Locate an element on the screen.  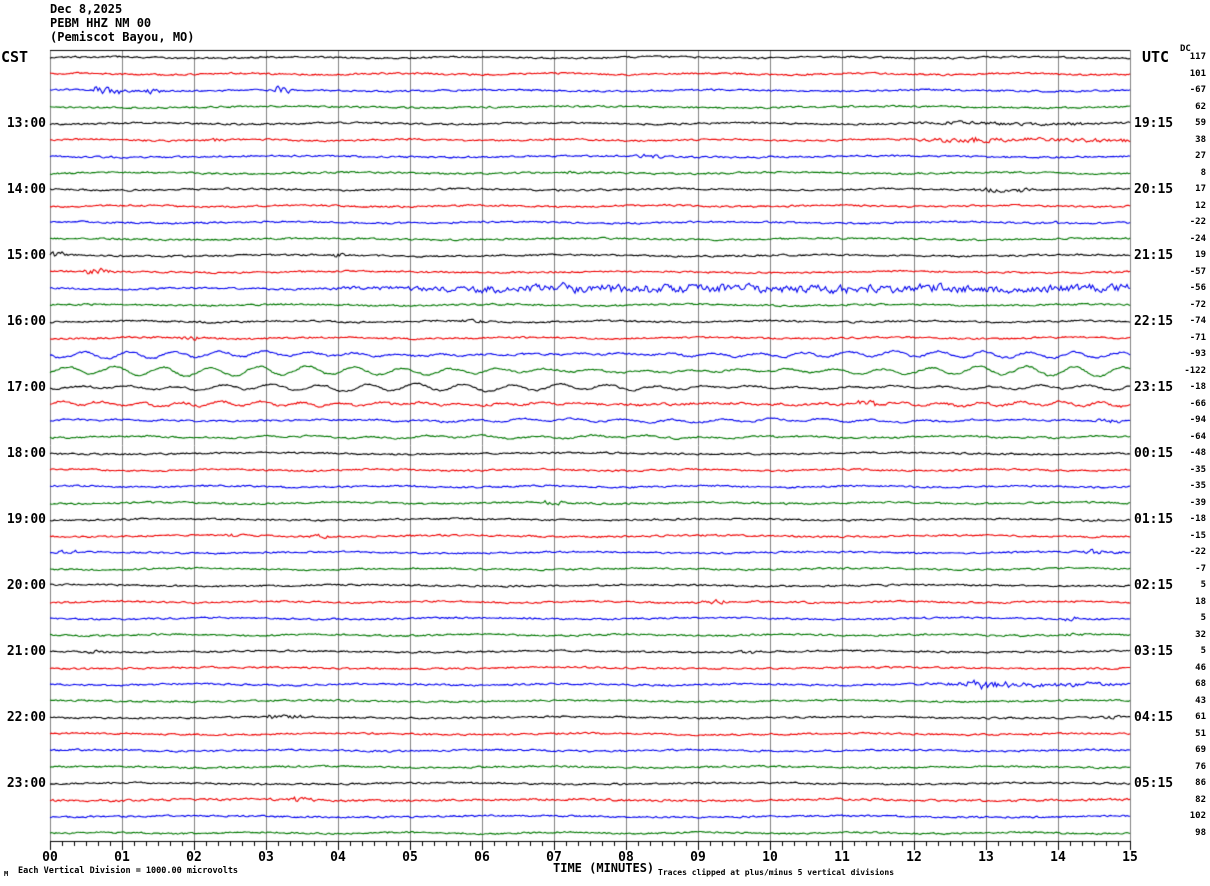
dc-value: 32 is located at coordinates (1200, 634).